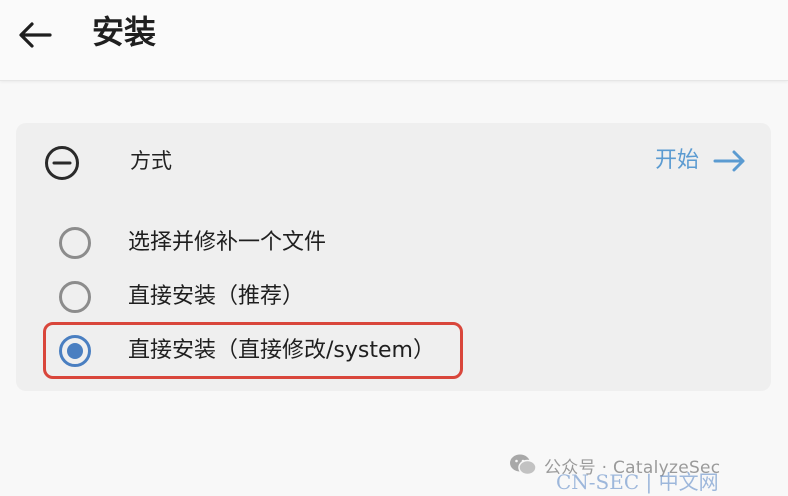  I want to click on option-label: 选择并修补一个文件, so click(227, 242).